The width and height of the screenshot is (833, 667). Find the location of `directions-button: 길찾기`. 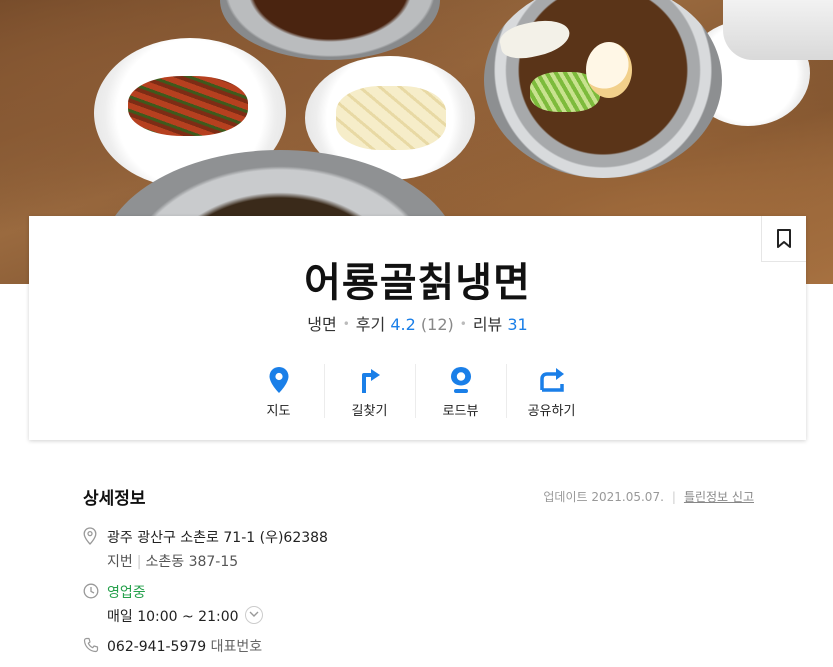

directions-button: 길찾기 is located at coordinates (369, 392).